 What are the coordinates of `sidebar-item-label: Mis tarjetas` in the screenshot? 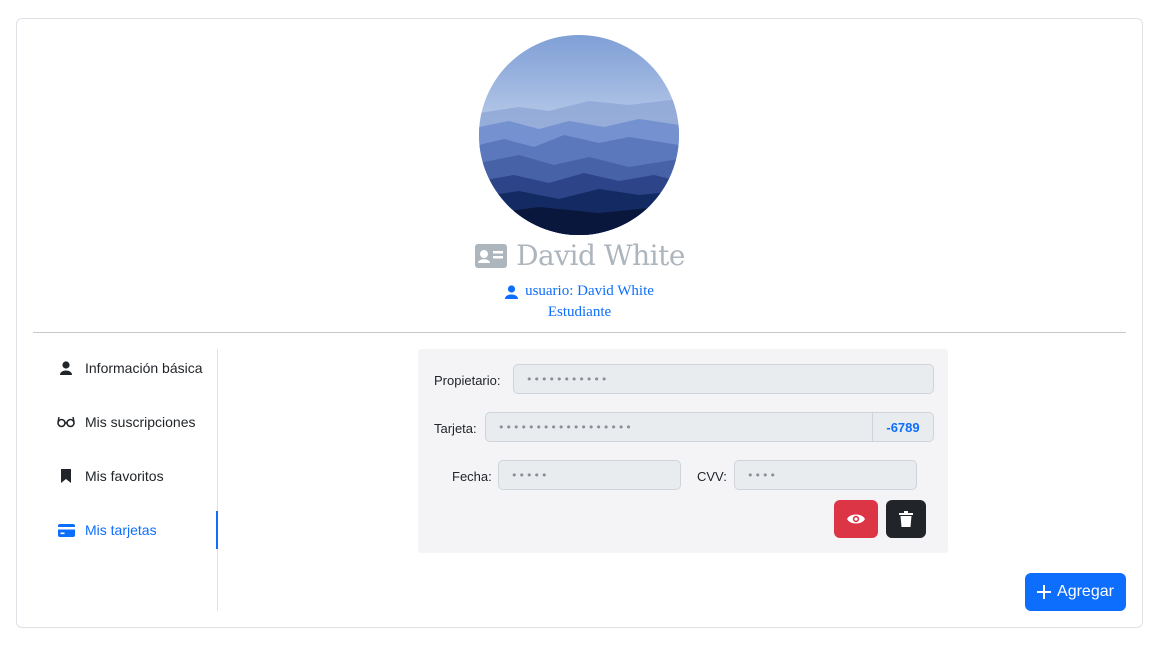 It's located at (121, 530).